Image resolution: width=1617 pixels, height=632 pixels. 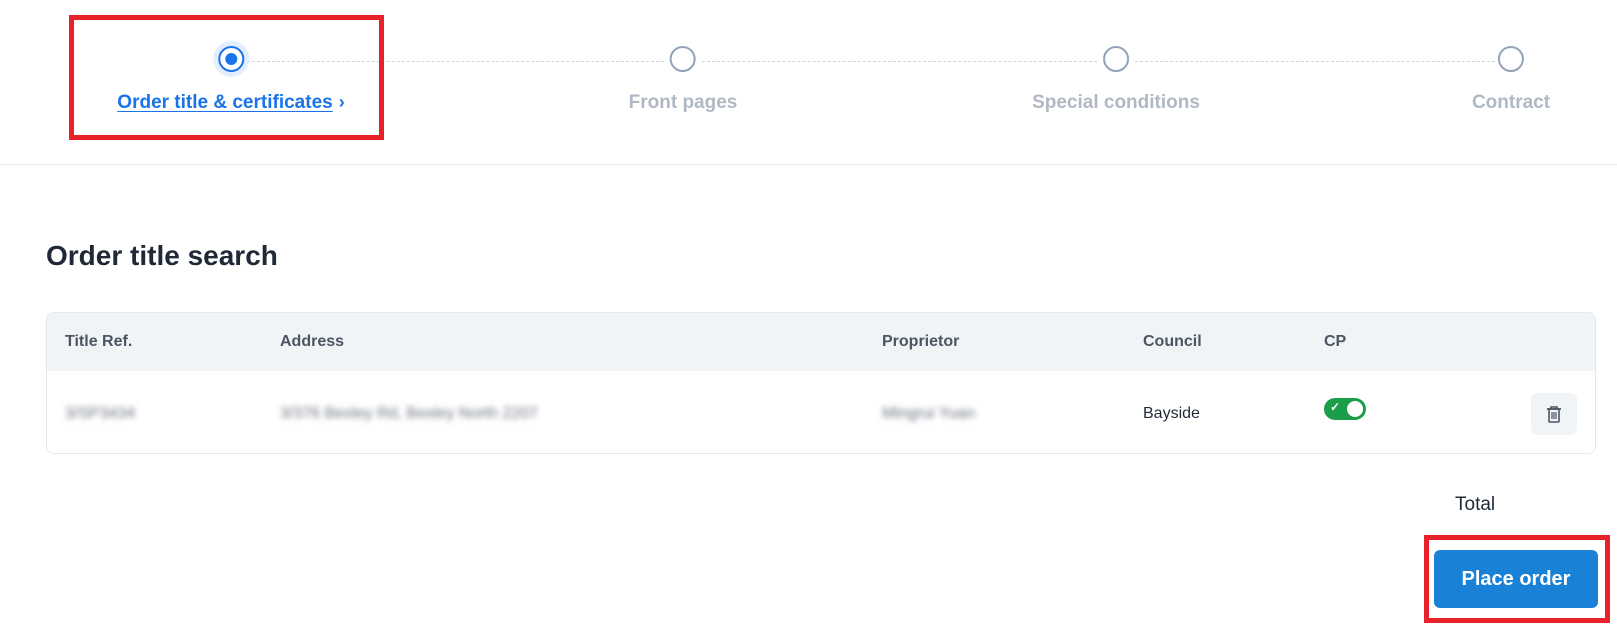 I want to click on cell-council: Bayside, so click(x=1171, y=413).